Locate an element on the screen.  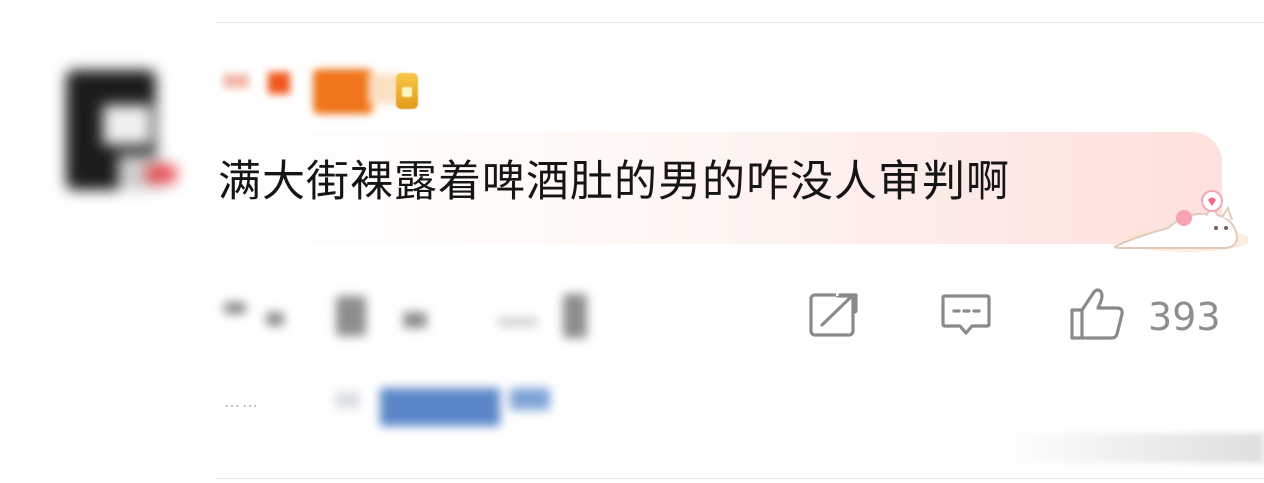
reply-preview-blurred is located at coordinates (460, 405).